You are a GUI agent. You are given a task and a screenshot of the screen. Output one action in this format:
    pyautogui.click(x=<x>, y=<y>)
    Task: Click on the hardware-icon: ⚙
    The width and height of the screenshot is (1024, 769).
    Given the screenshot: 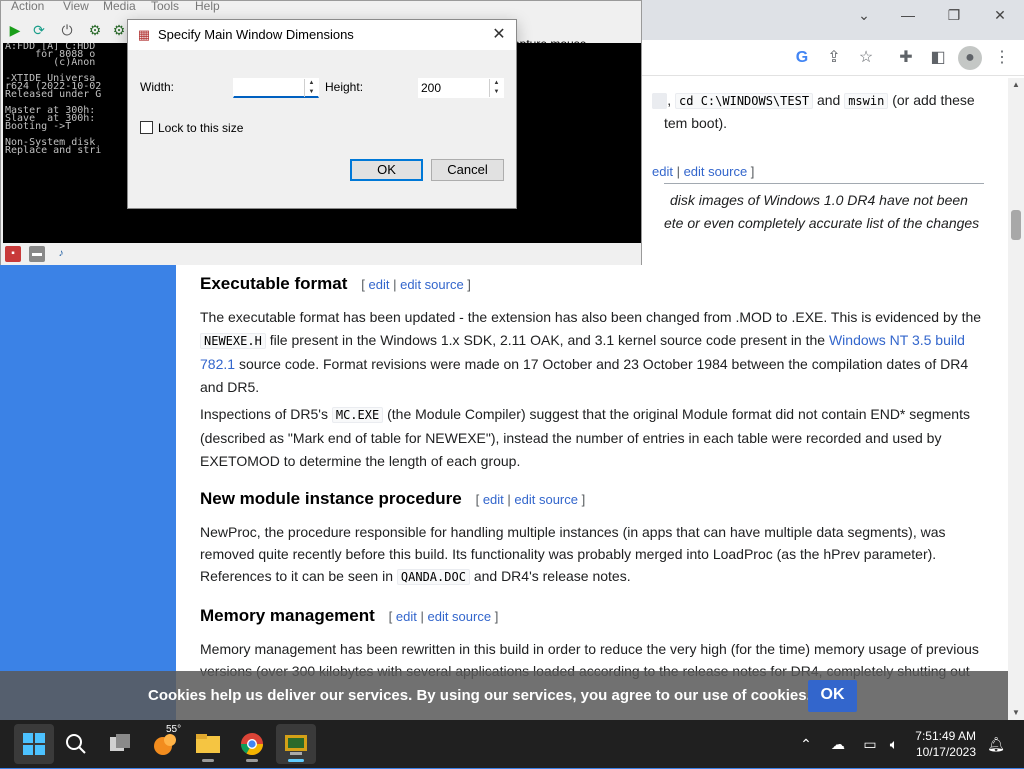 What is the action you would take?
    pyautogui.click(x=119, y=30)
    